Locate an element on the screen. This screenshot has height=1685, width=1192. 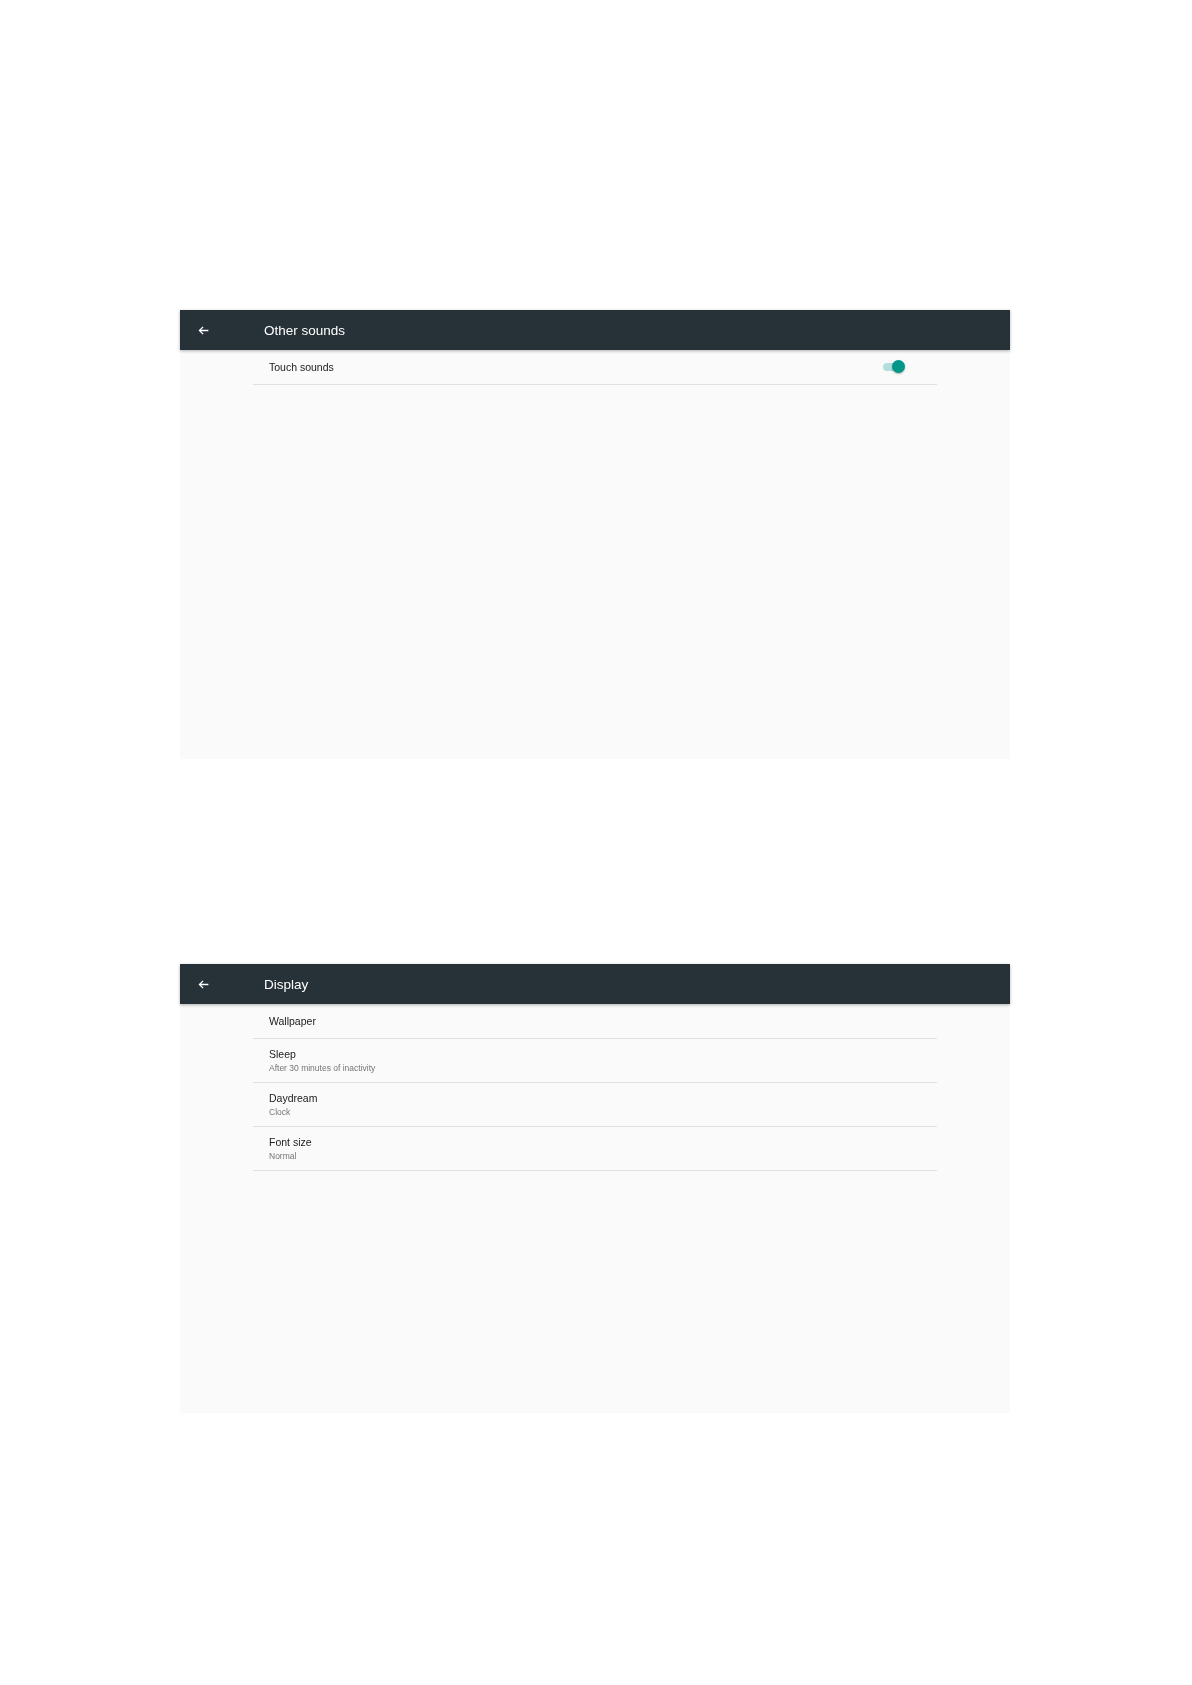
settings-item: Sleep After 30 minutes of inactivity is located at coordinates (595, 1061).